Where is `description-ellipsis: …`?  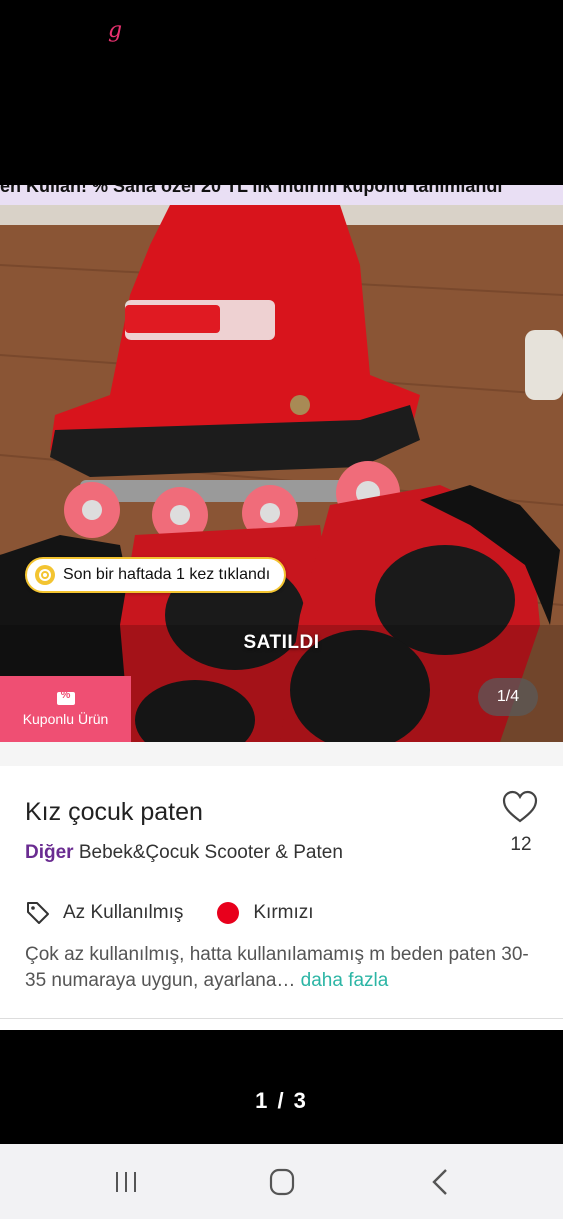
description-ellipsis: … is located at coordinates (286, 980).